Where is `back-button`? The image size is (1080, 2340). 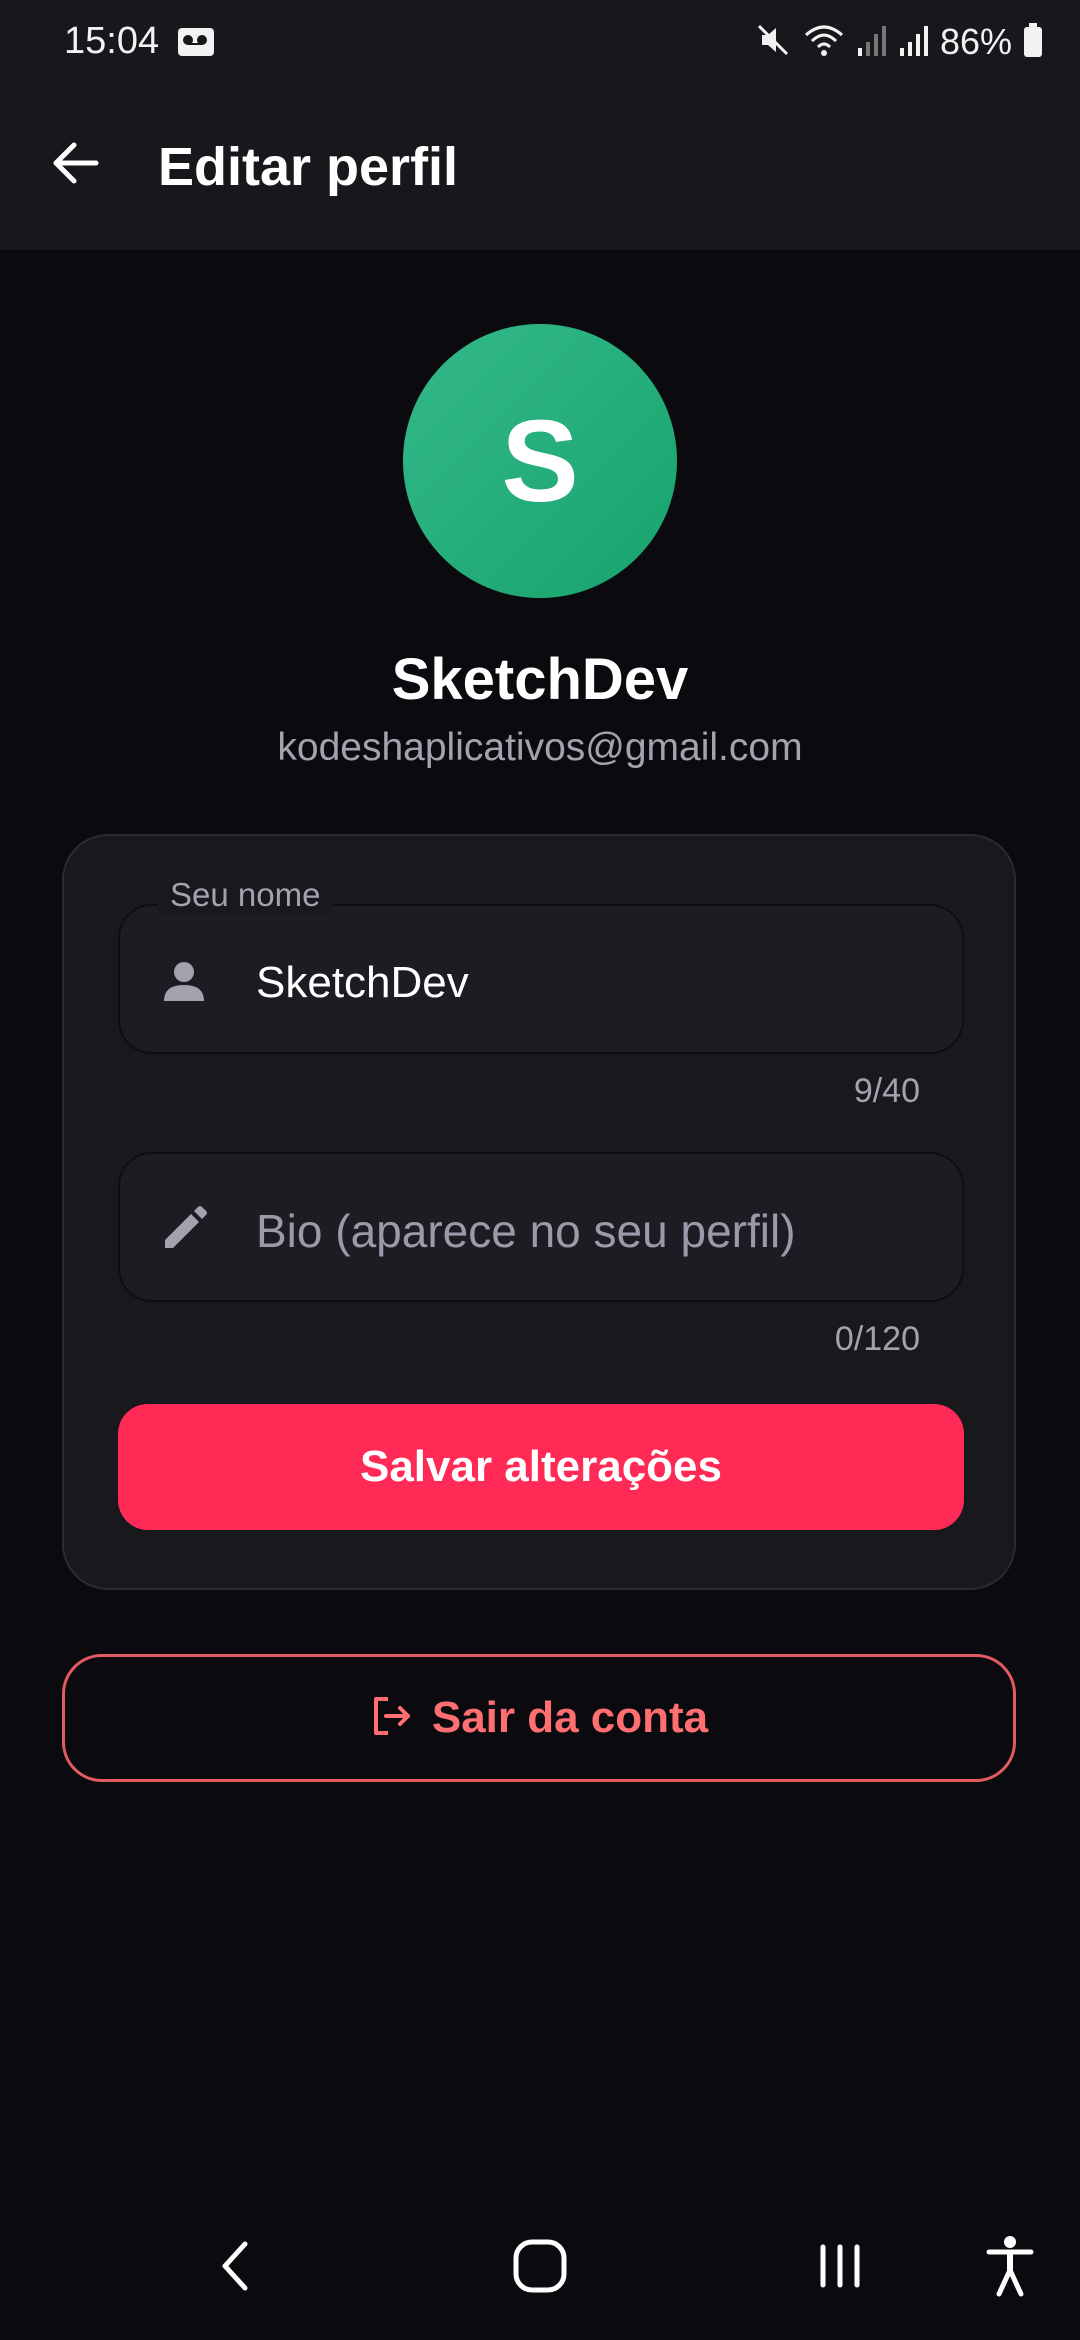
back-button is located at coordinates (75, 163).